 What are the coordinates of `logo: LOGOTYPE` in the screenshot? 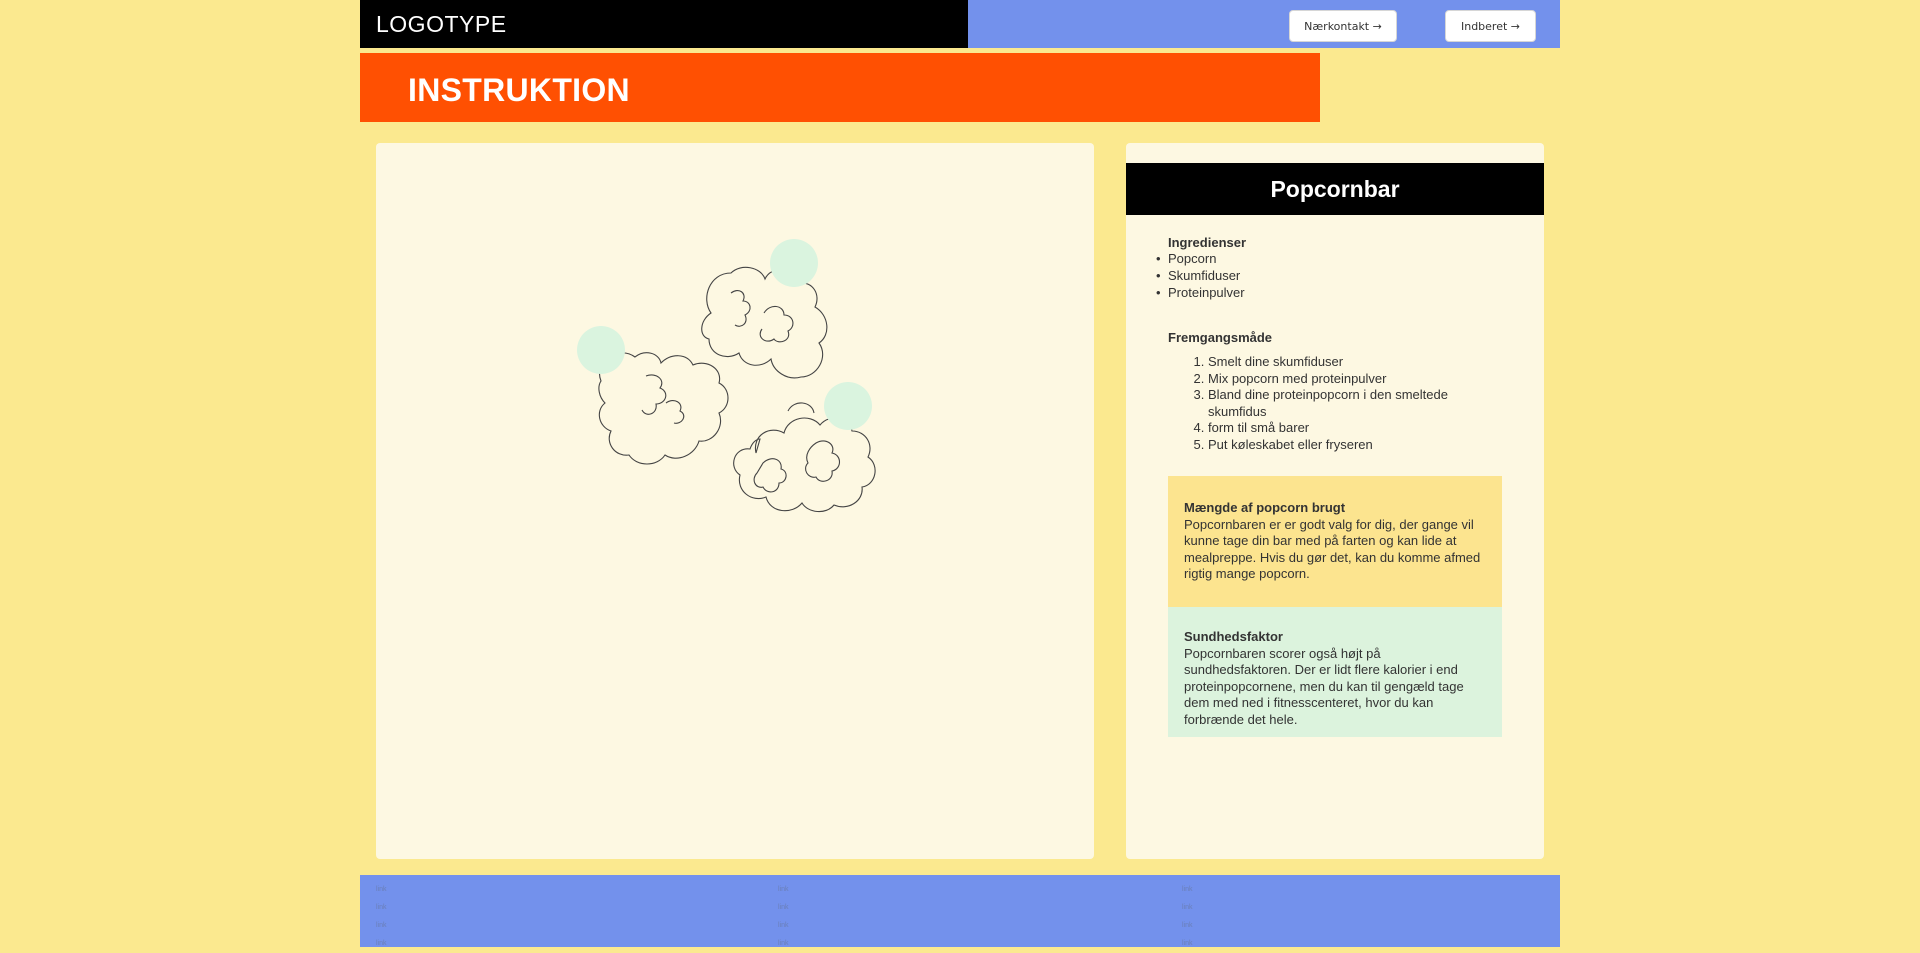 It's located at (441, 24).